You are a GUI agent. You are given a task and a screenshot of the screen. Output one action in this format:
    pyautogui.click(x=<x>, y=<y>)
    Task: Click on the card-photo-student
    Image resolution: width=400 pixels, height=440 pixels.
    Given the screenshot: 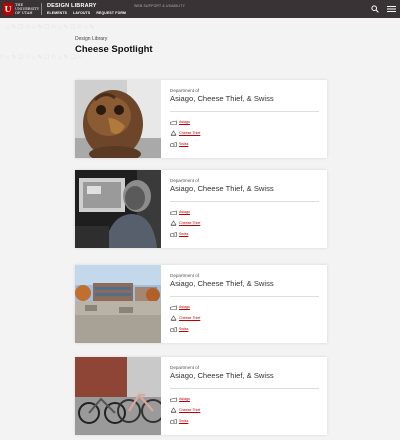 What is the action you would take?
    pyautogui.click(x=118, y=209)
    